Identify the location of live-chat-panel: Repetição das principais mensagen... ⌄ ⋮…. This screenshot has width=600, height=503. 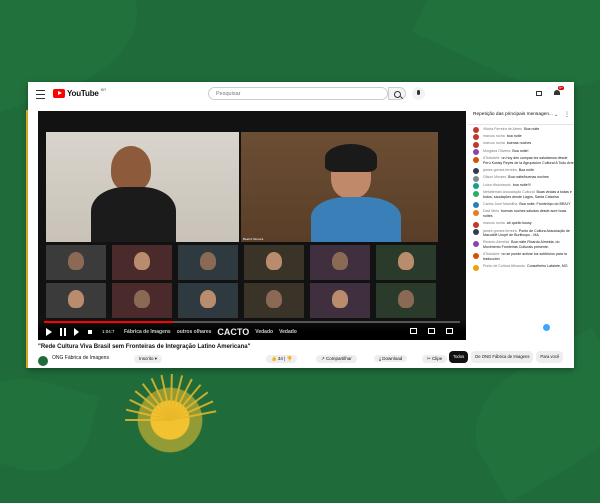
(521, 224).